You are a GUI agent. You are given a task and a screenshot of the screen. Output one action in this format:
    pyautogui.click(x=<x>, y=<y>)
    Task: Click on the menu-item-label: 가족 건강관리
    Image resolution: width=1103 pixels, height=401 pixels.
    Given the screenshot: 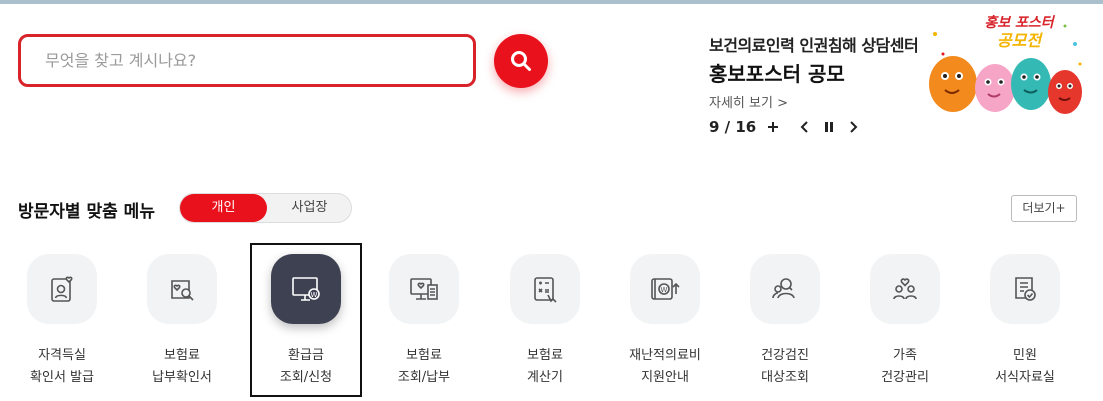 What is the action you would take?
    pyautogui.click(x=905, y=367)
    